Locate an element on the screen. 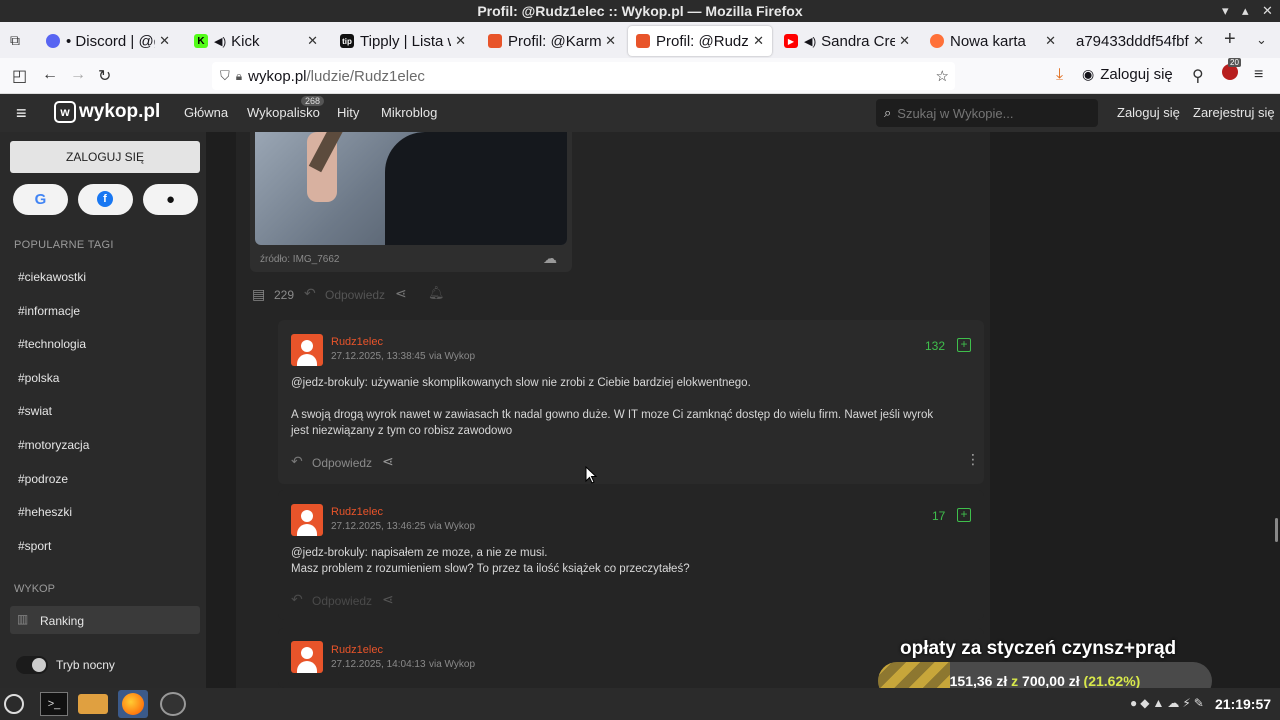 This screenshot has width=1280, height=720. site-logo: w wykop.pl is located at coordinates (107, 112).